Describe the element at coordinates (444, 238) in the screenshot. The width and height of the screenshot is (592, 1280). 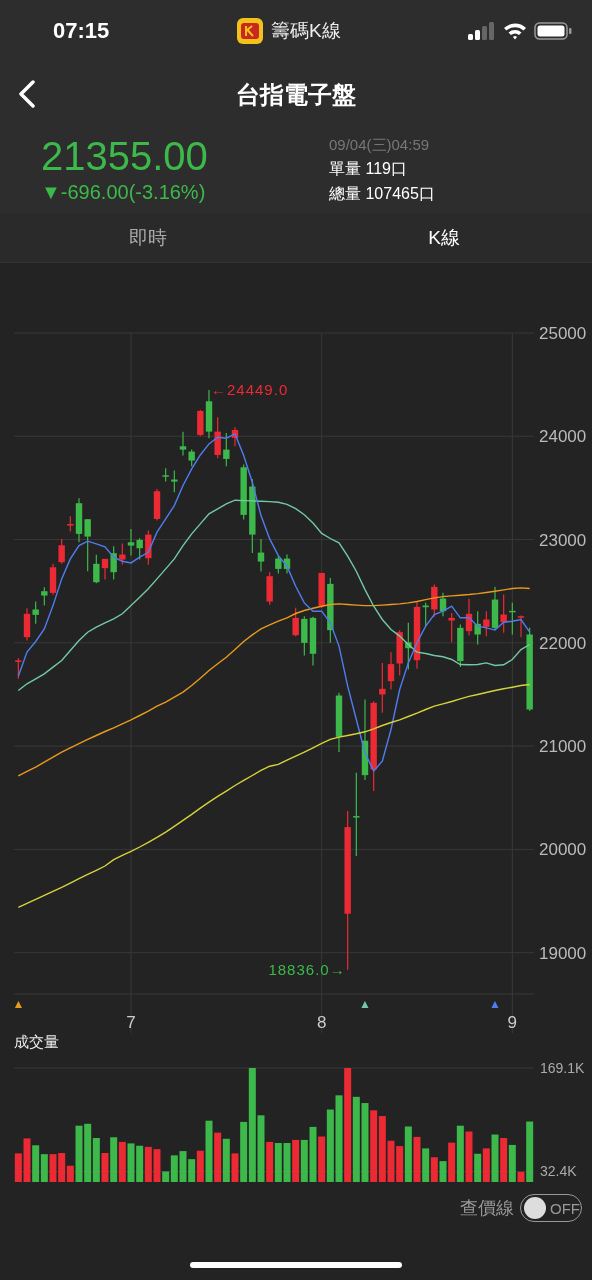
I see `tab: K線` at that location.